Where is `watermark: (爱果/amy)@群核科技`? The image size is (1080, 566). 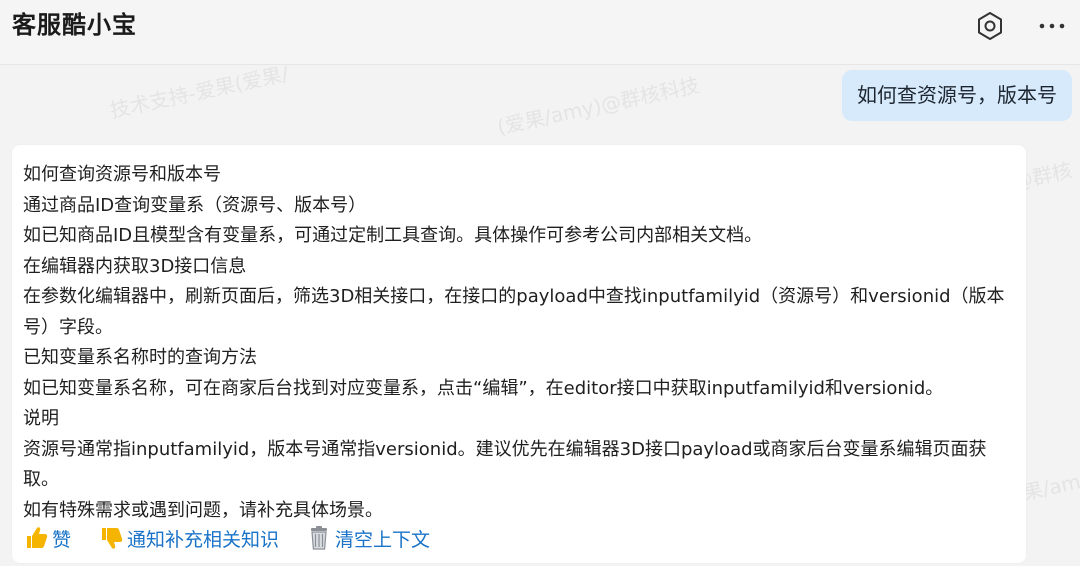 watermark: (爱果/amy)@群核科技 is located at coordinates (598, 106).